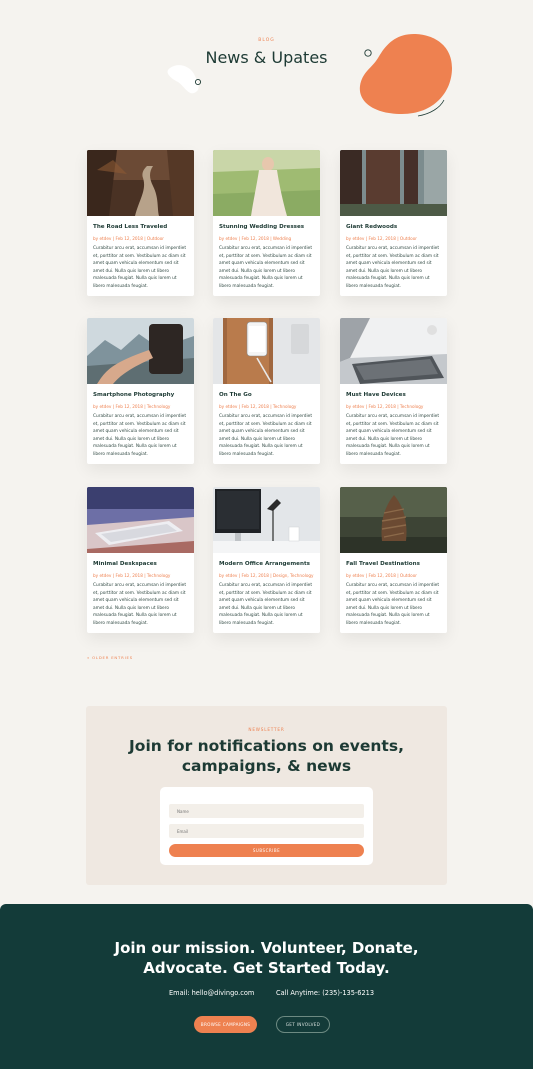 The width and height of the screenshot is (533, 1069). I want to click on post-image-keyboard, so click(140, 520).